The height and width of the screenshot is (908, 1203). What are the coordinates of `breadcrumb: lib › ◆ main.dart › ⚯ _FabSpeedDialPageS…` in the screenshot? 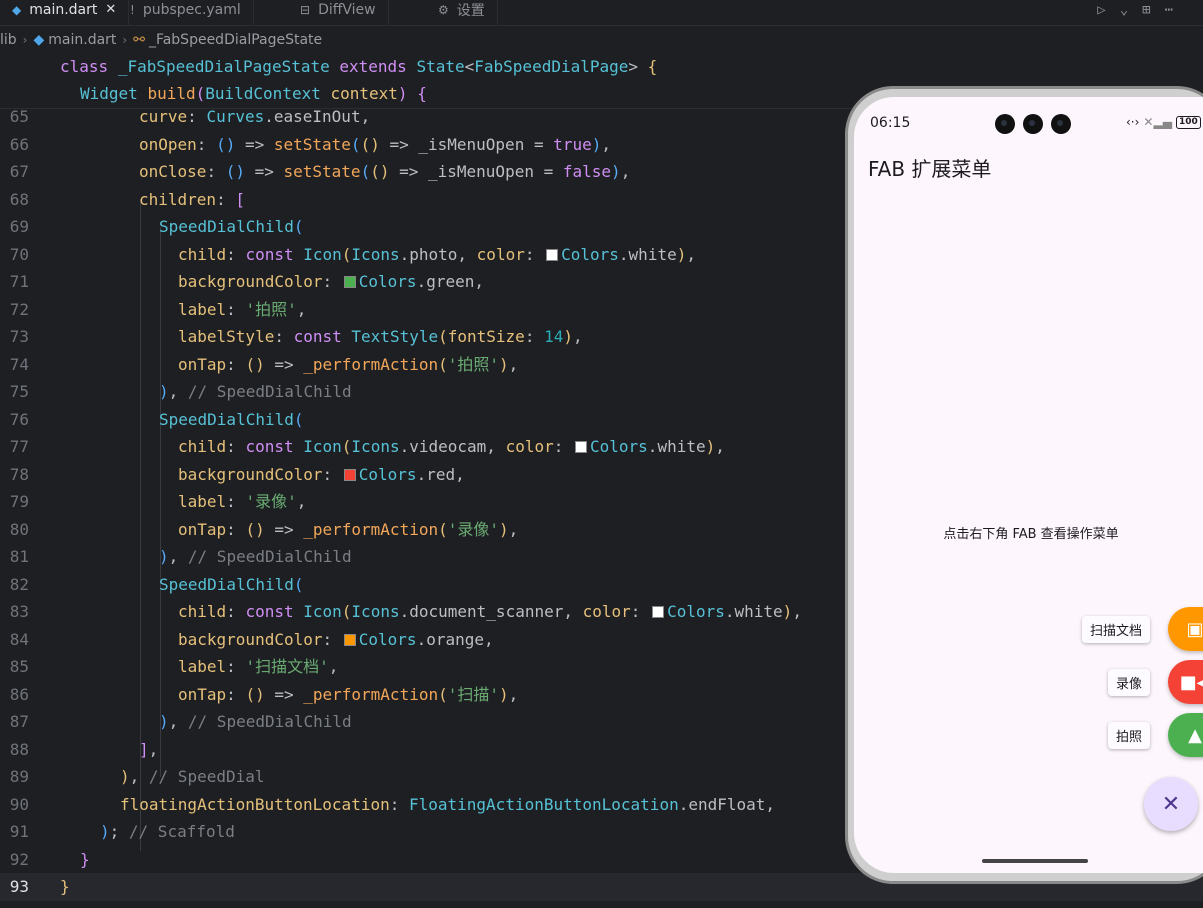 It's located at (161, 40).